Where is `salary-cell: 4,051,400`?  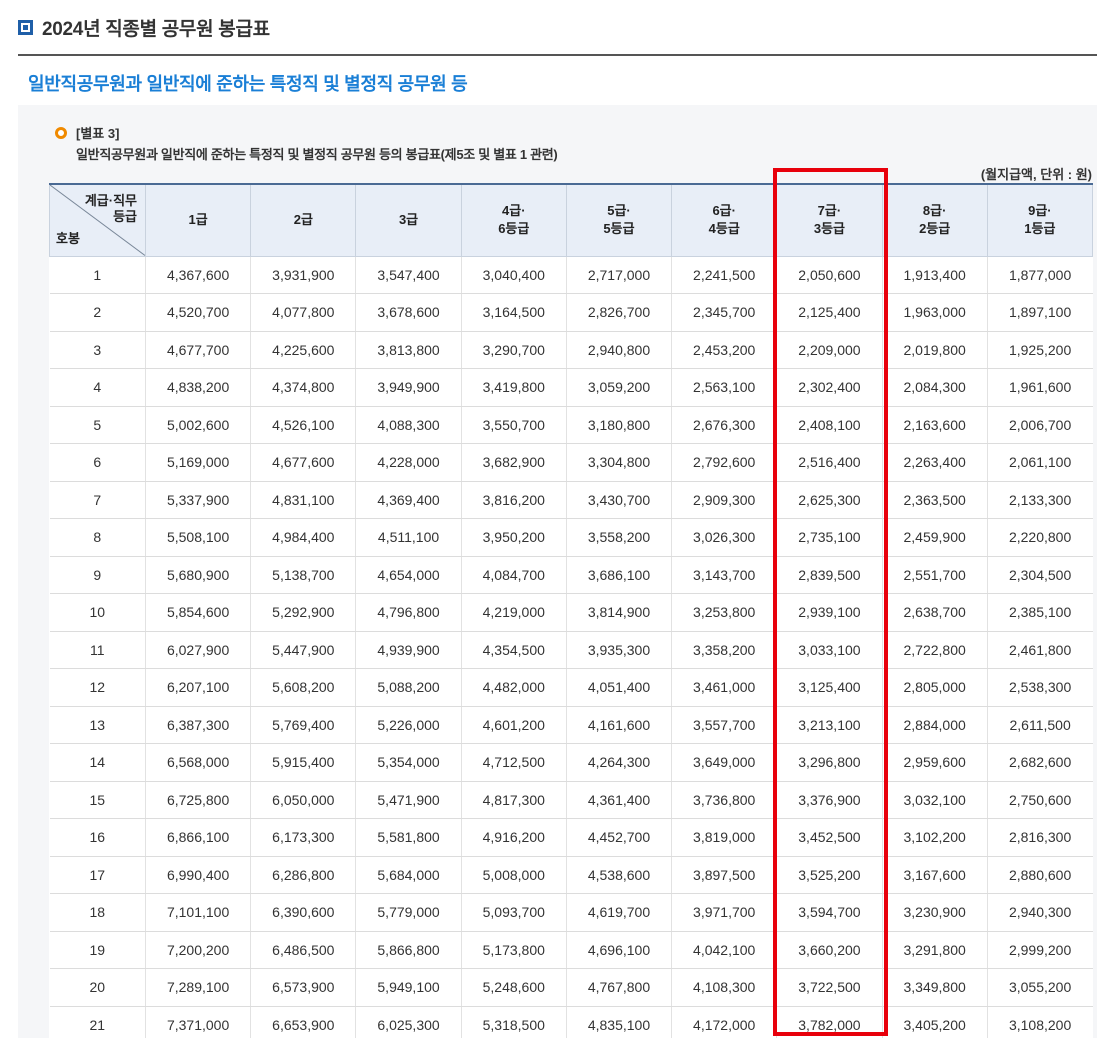 salary-cell: 4,051,400 is located at coordinates (618, 687).